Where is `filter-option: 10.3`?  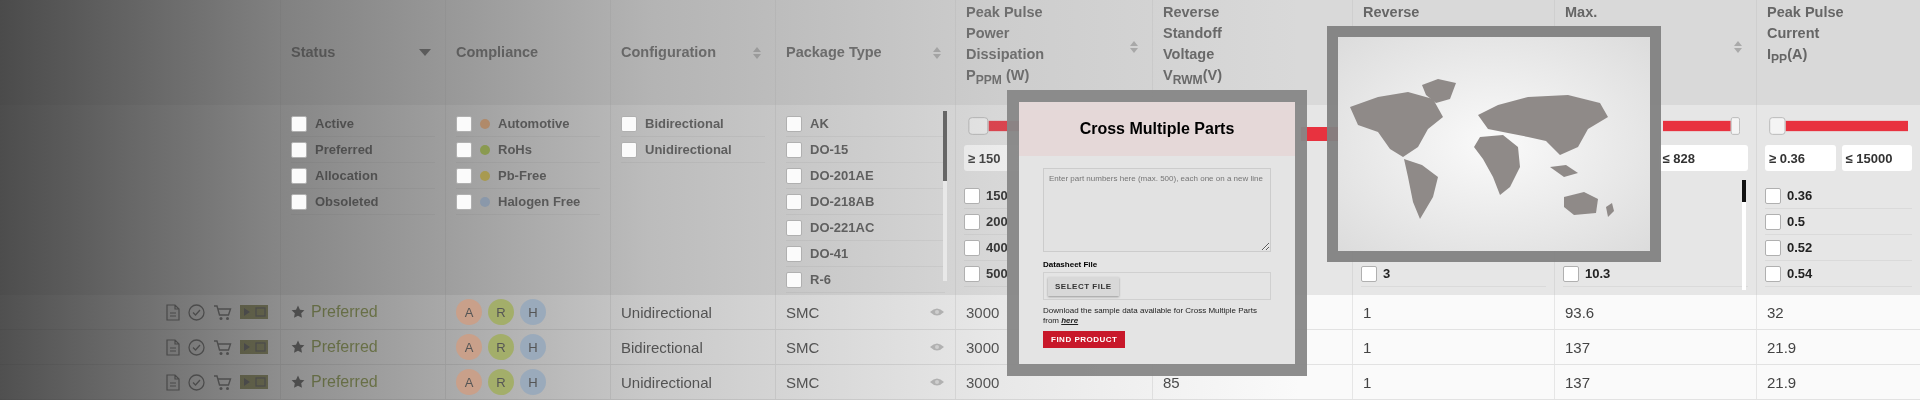
filter-option: 10.3 is located at coordinates (1598, 273).